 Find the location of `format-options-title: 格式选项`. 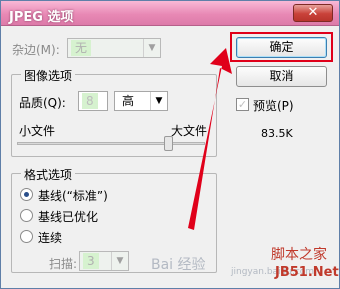

format-options-title: 格式选项 is located at coordinates (48, 174).